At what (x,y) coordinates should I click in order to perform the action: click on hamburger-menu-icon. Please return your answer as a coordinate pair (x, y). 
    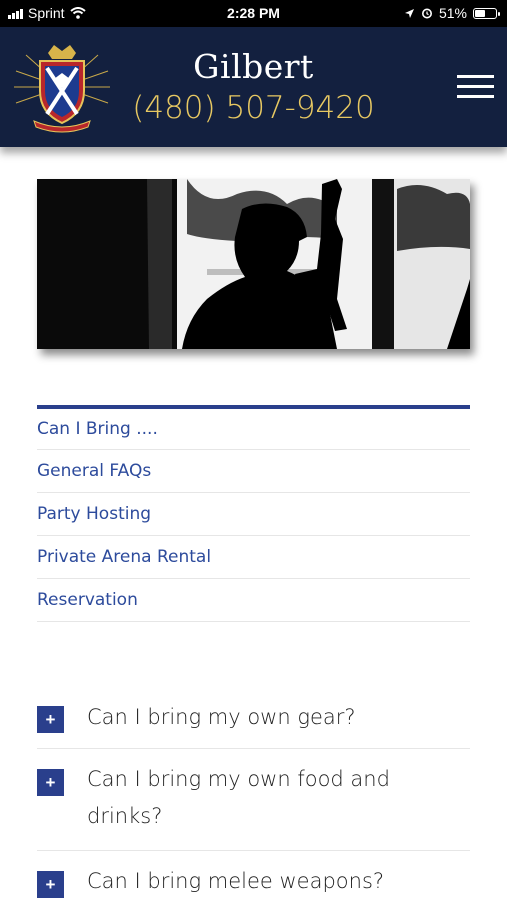
    Looking at the image, I should click on (475, 87).